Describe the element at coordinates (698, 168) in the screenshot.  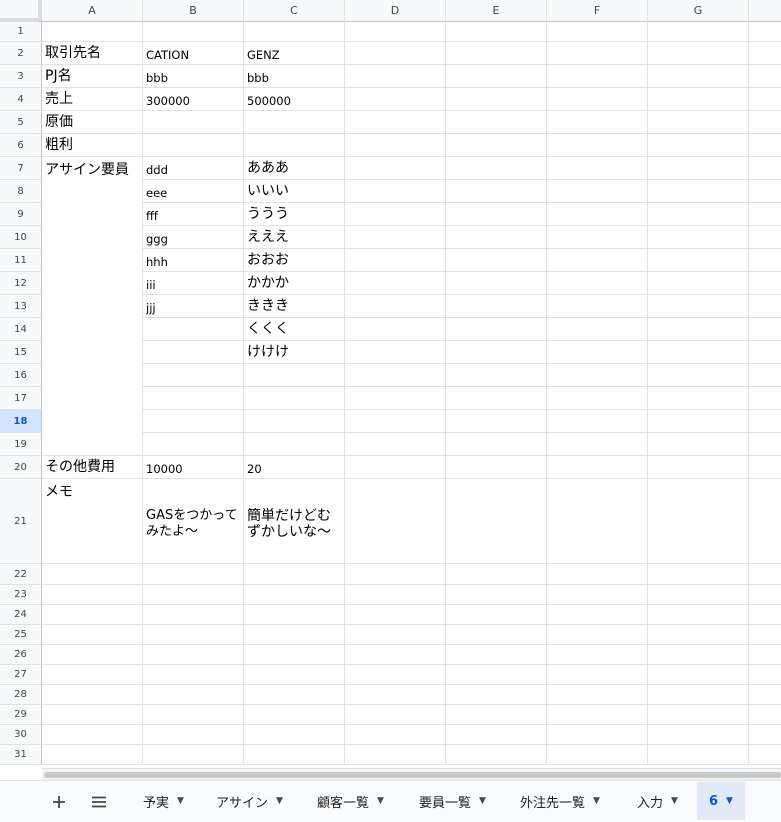
I see `cell-g7` at that location.